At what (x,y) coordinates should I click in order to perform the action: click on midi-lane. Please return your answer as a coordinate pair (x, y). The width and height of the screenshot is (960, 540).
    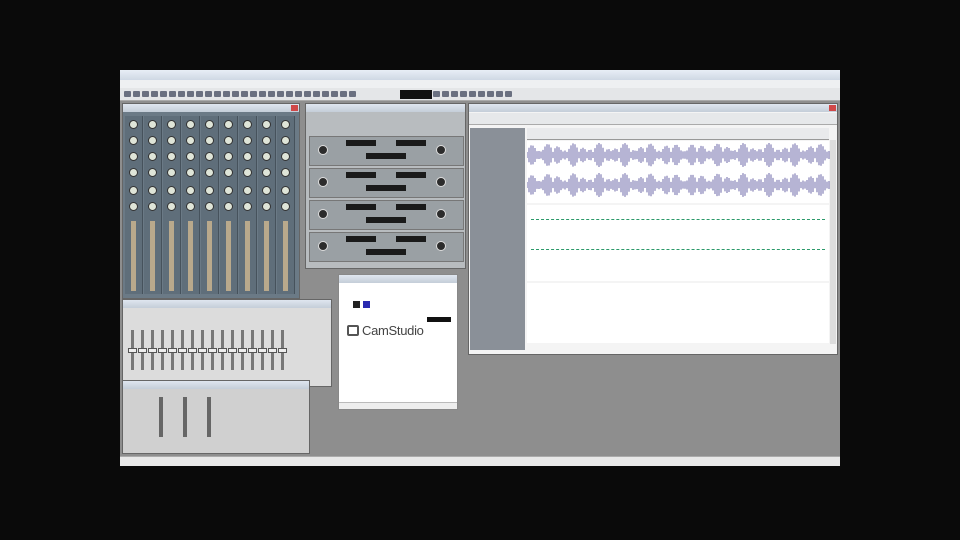
    Looking at the image, I should click on (678, 243).